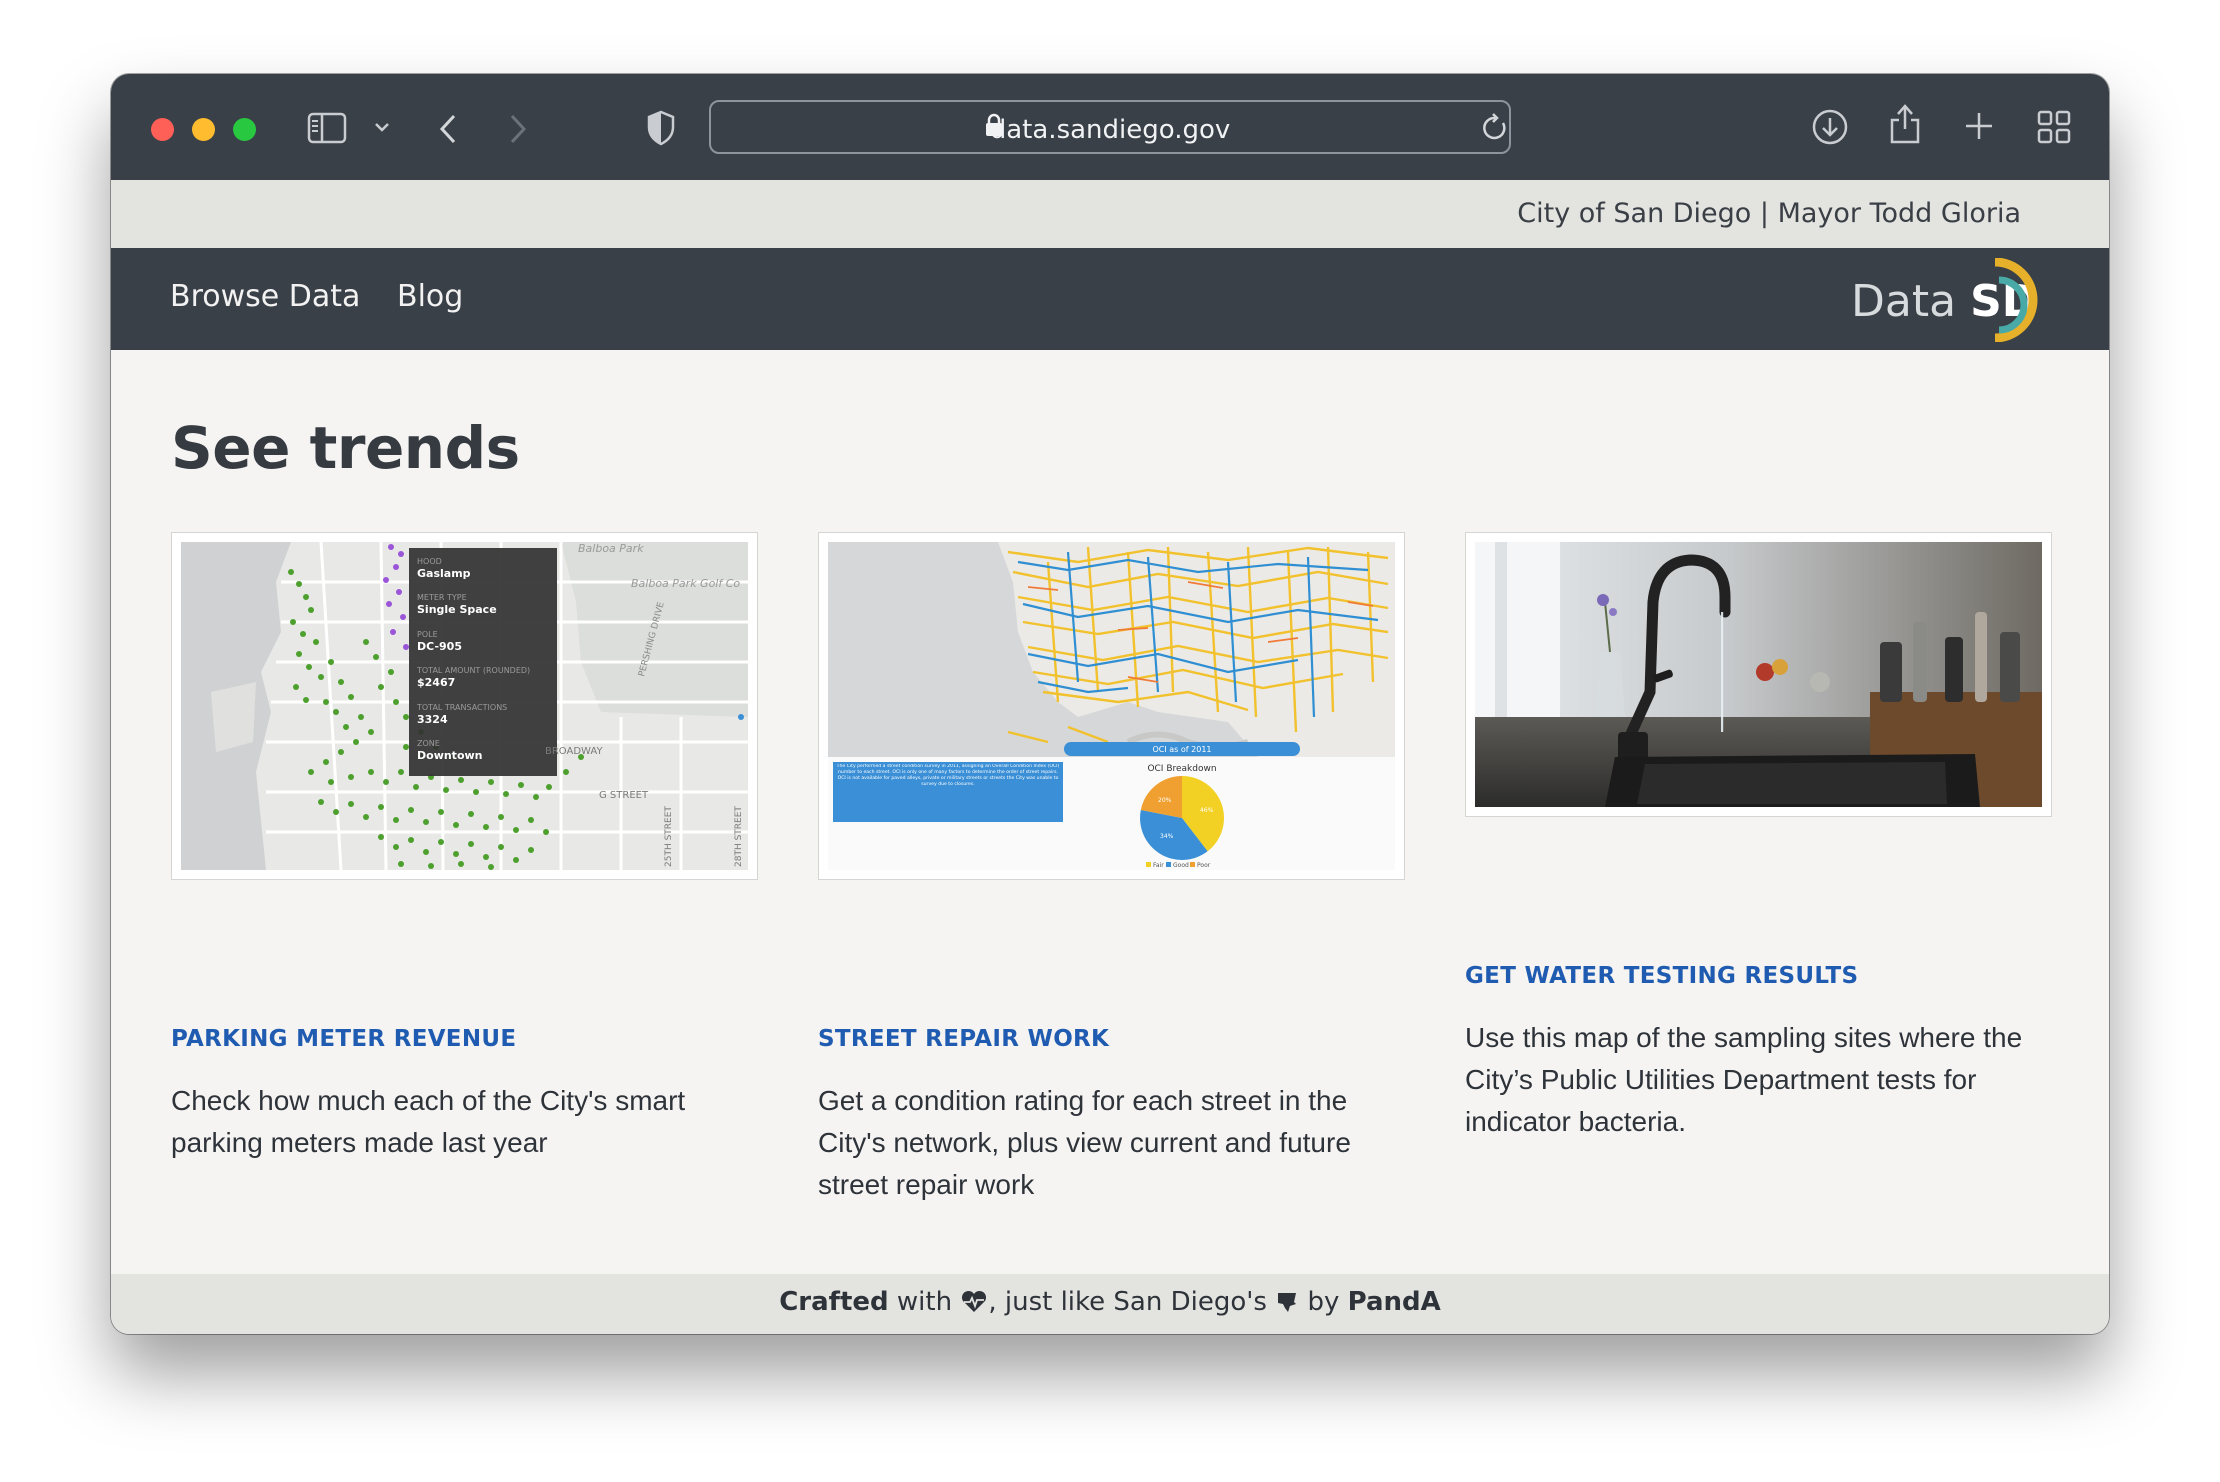  Describe the element at coordinates (203, 129) in the screenshot. I see `minimize-window-button` at that location.